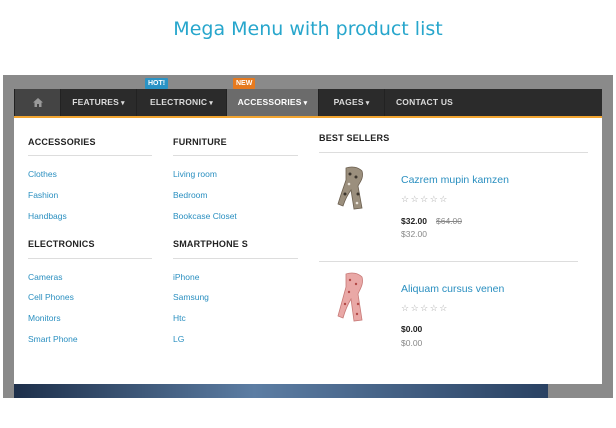 Image resolution: width=616 pixels, height=428 pixels. I want to click on nav-label: ELECTRONIC, so click(179, 102).